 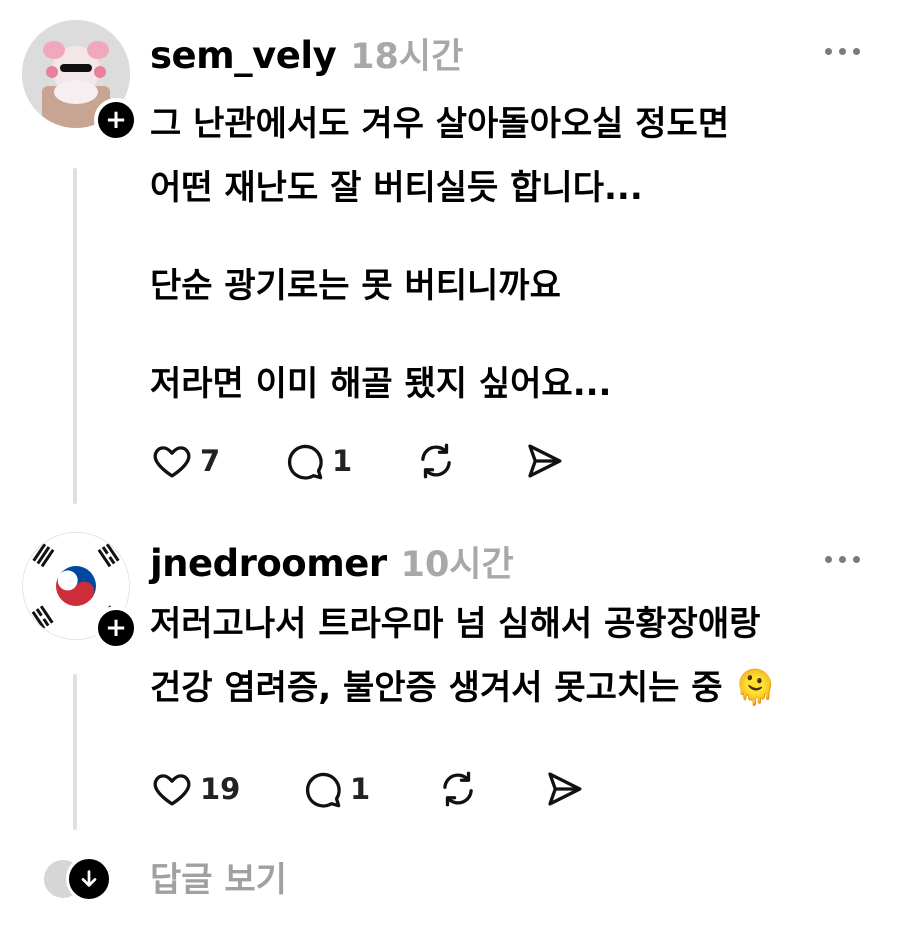 I want to click on like-count: 7, so click(x=210, y=461).